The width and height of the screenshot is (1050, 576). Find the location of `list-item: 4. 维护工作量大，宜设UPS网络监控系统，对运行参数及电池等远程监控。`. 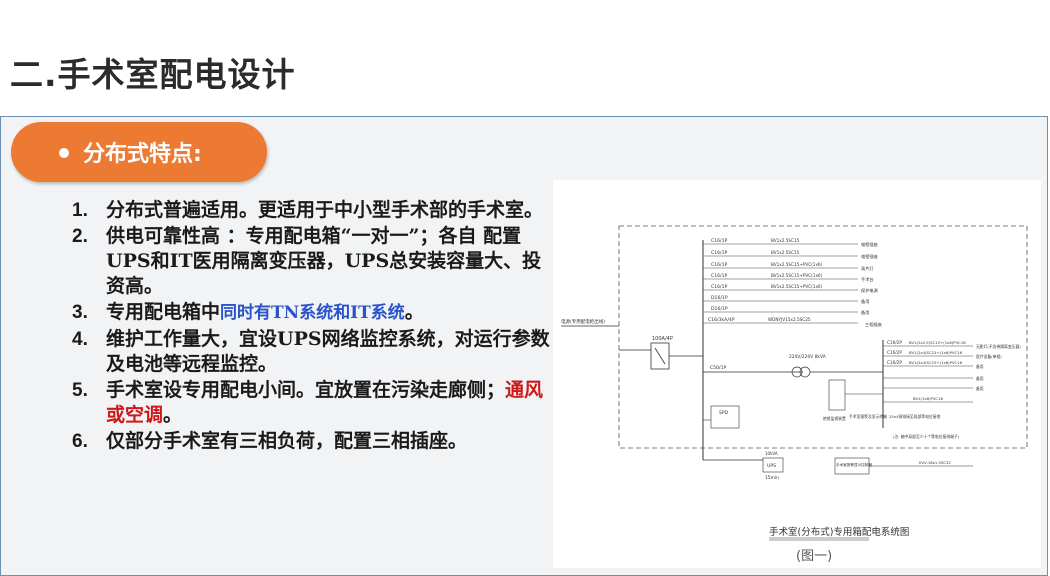

list-item: 4. 维护工作量大，宜设UPS网络监控系统，对运行参数及电池等远程监控。 is located at coordinates (313, 352).